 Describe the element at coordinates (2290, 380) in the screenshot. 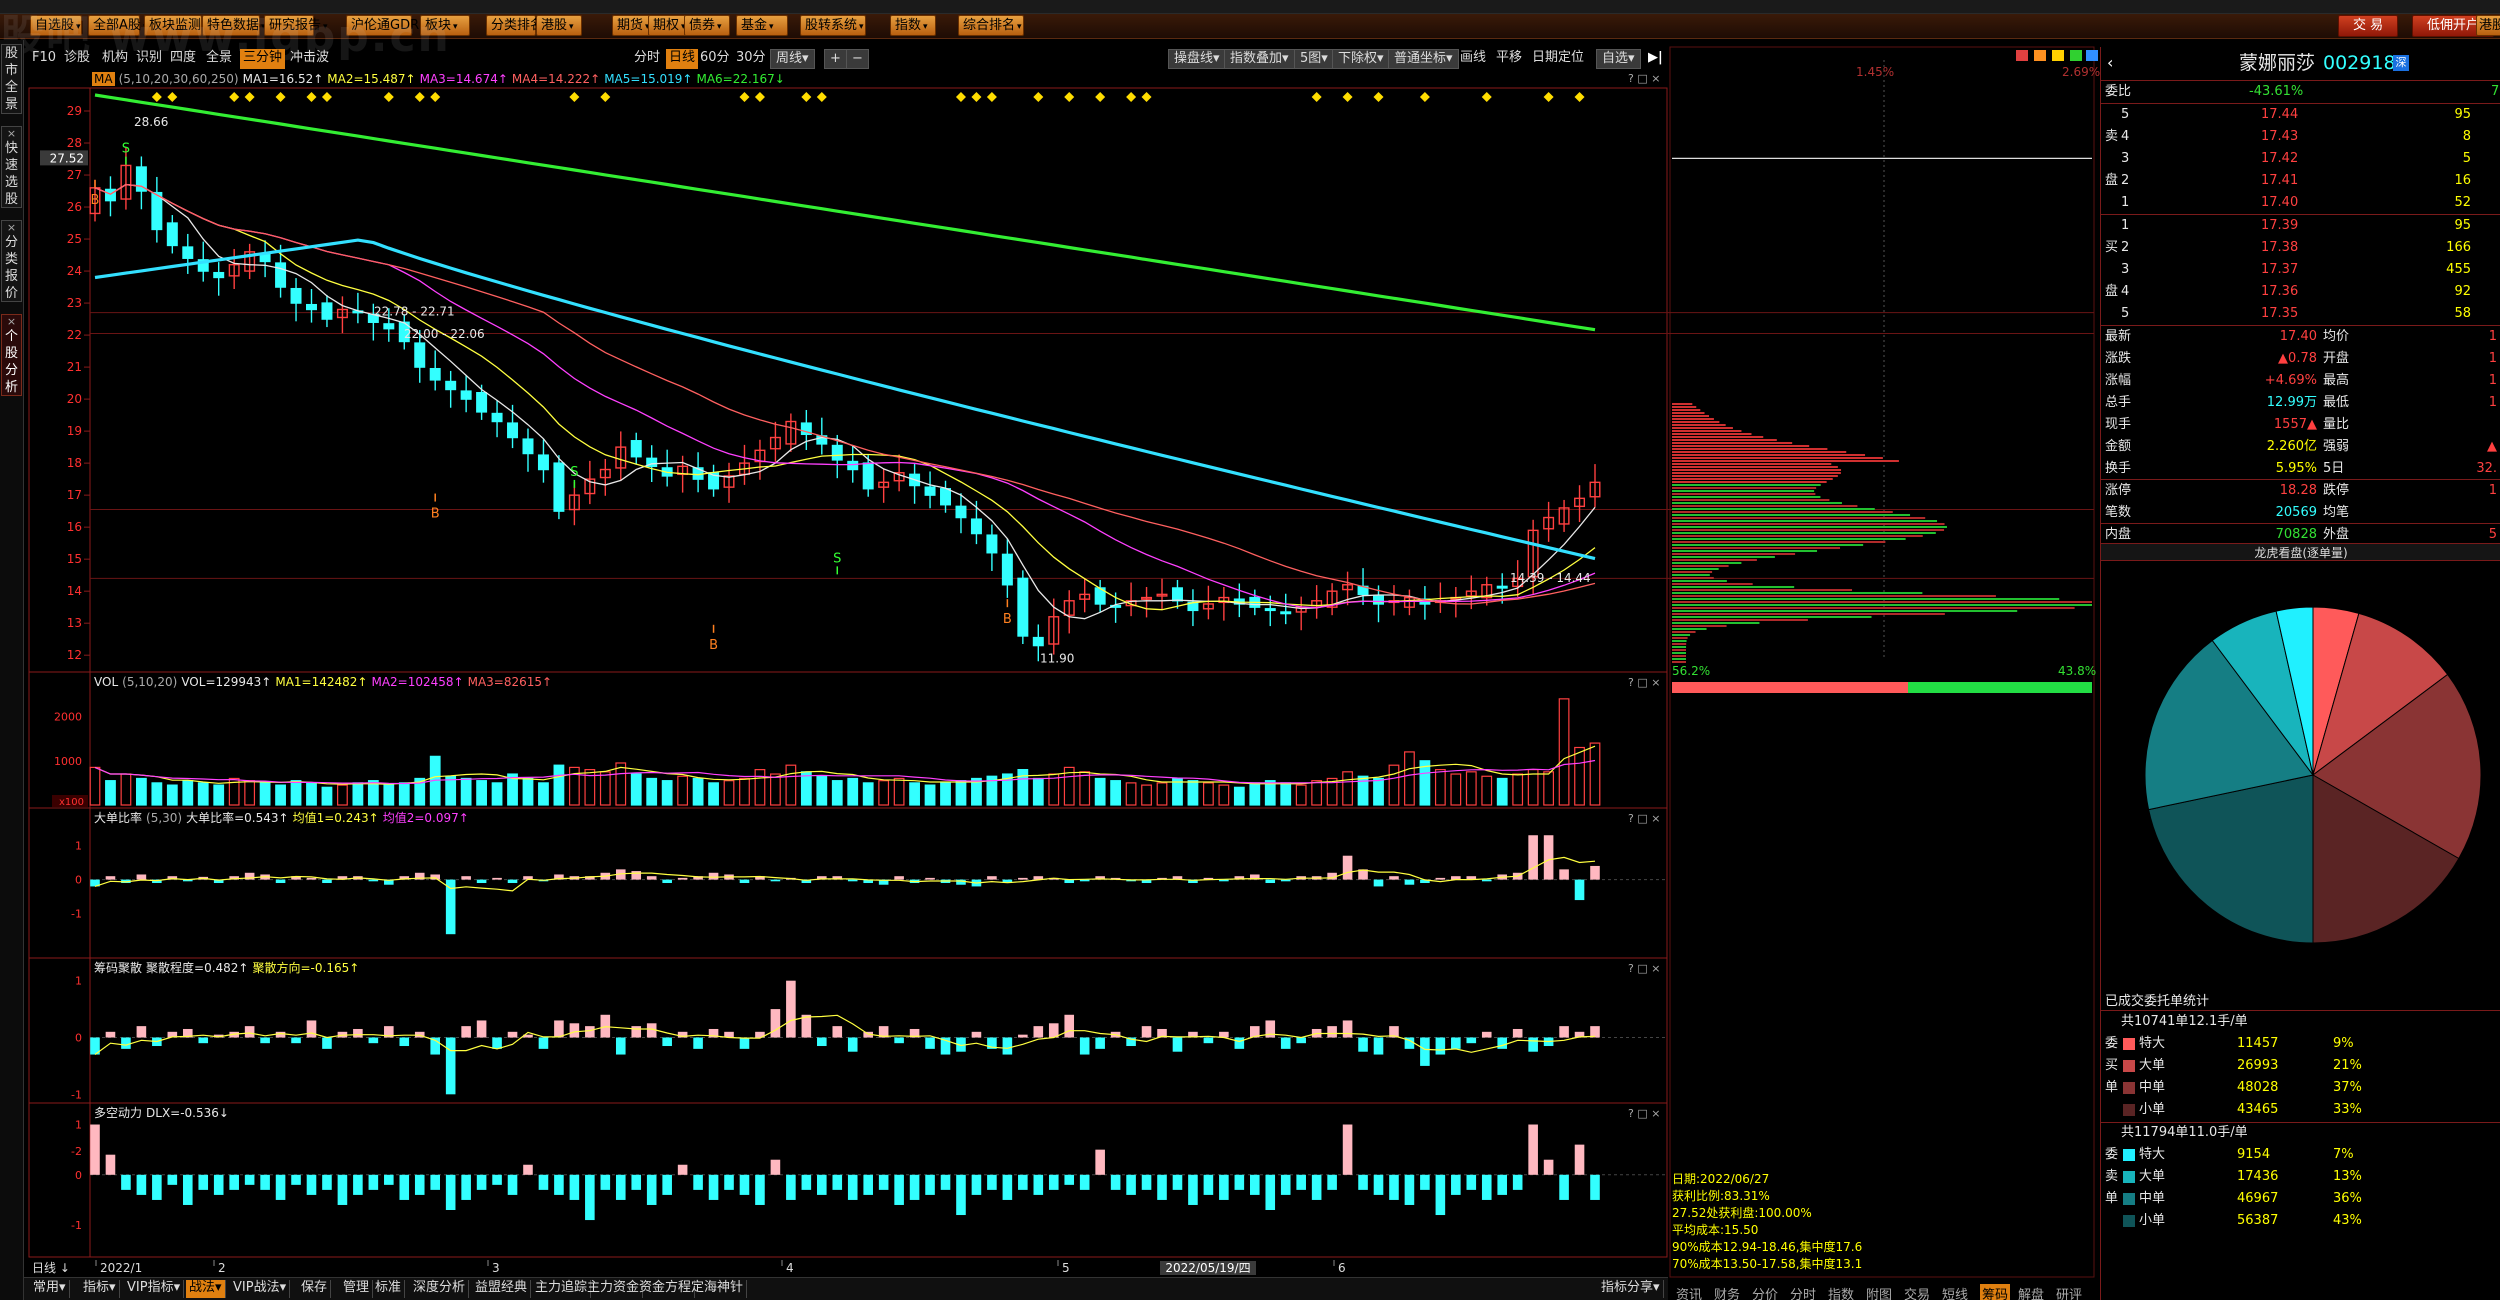

I see `stat-value: +4.69%` at that location.